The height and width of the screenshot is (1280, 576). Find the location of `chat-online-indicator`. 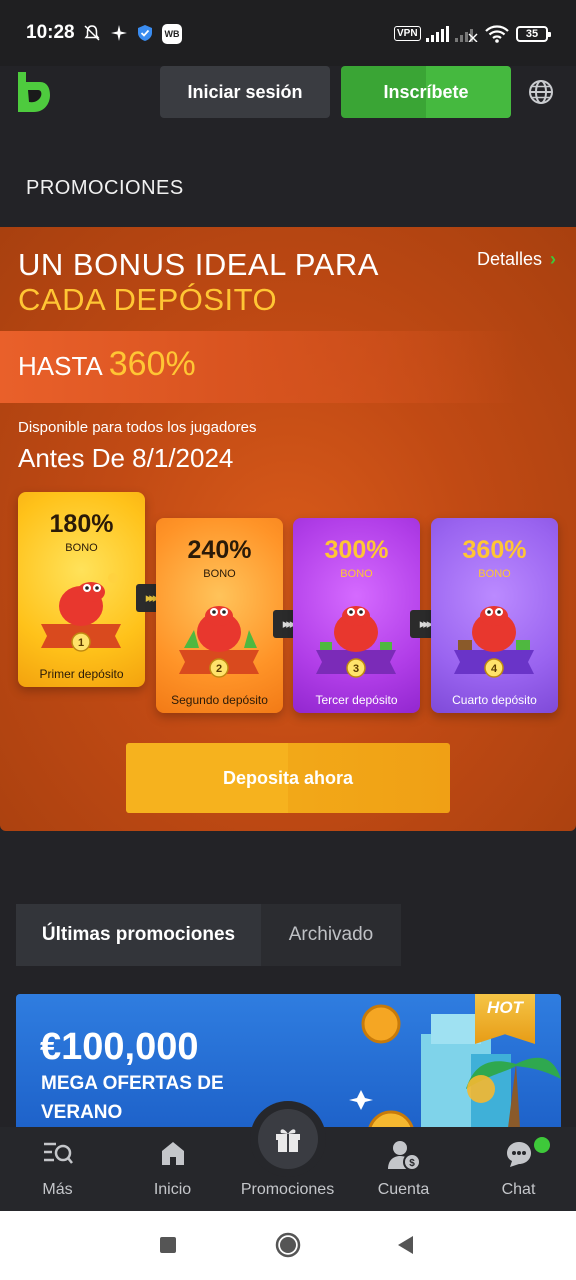

chat-online-indicator is located at coordinates (542, 1145).